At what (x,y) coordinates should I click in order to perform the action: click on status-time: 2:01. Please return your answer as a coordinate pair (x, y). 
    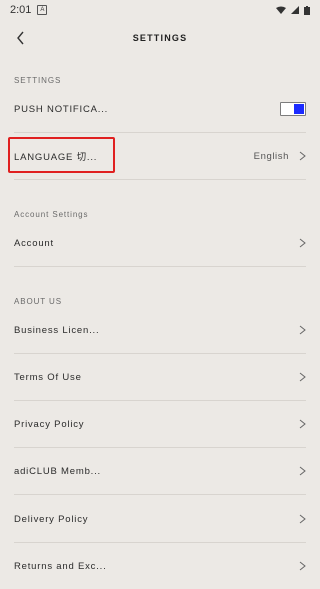
    Looking at the image, I should click on (21, 10).